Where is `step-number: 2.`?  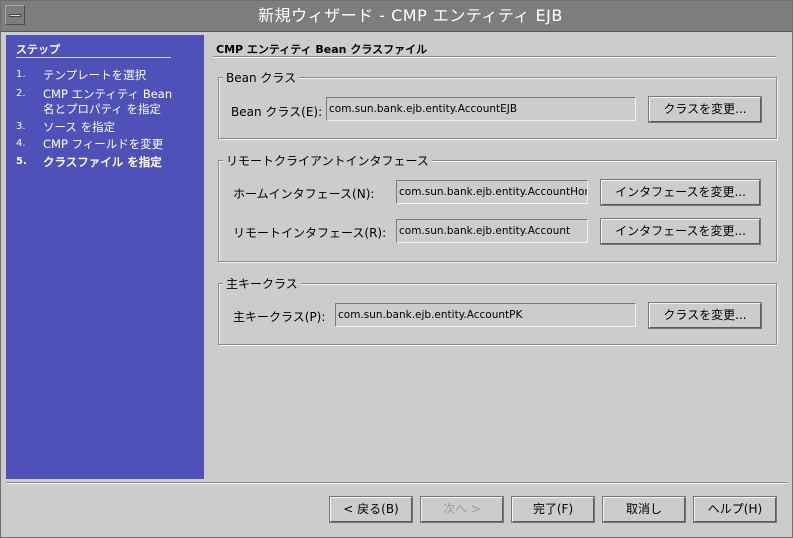
step-number: 2. is located at coordinates (21, 93).